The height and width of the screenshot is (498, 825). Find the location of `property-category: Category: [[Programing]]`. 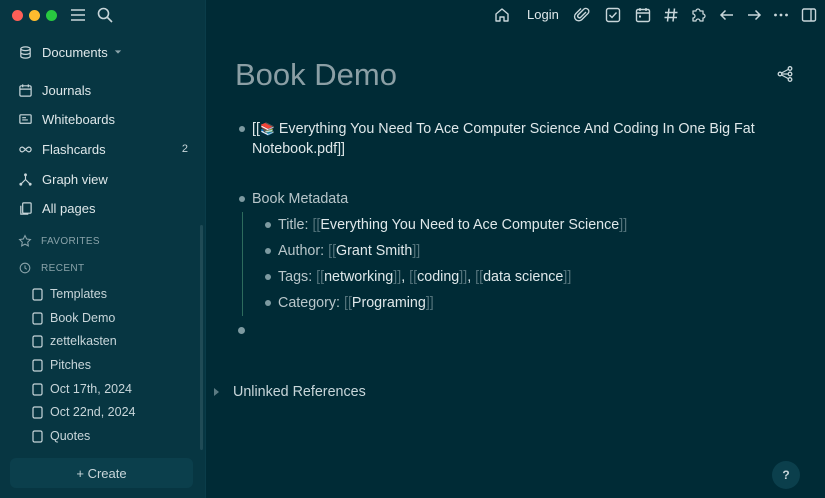

property-category: Category: [[Programing]] is located at coordinates (356, 303).